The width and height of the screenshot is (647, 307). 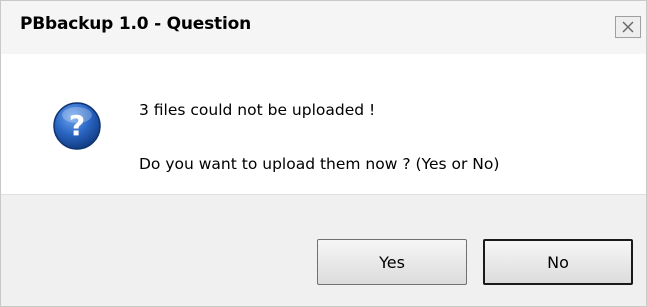 What do you see at coordinates (135, 24) in the screenshot?
I see `window-title: PBbackup 1.0 - Question` at bounding box center [135, 24].